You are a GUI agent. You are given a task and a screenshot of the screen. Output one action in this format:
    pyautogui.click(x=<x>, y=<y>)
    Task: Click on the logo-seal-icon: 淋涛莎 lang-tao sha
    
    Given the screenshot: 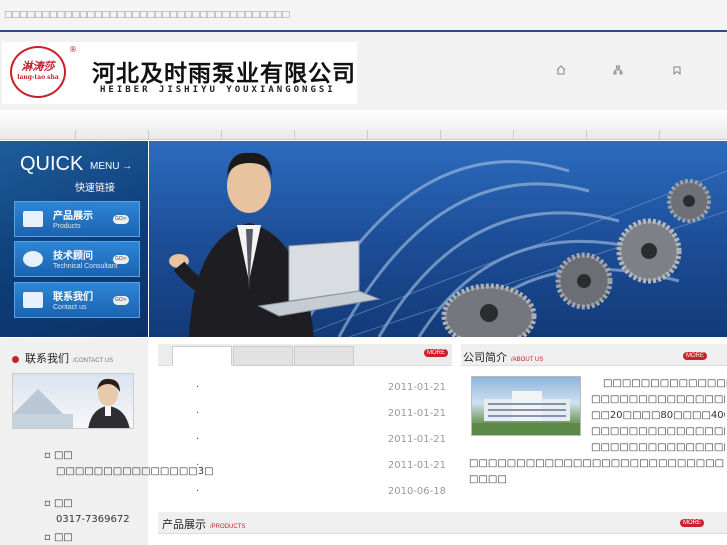 What is the action you would take?
    pyautogui.click(x=38, y=72)
    